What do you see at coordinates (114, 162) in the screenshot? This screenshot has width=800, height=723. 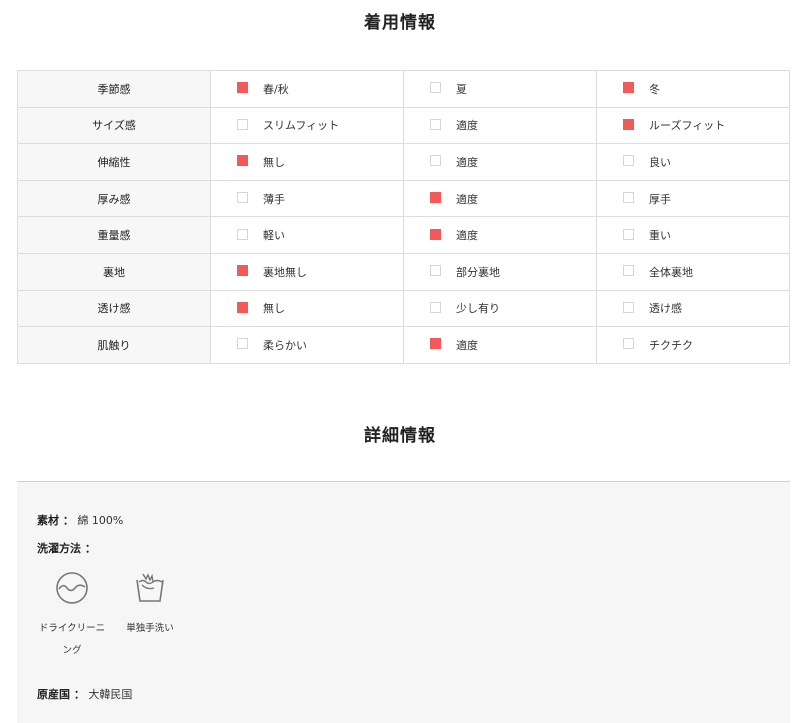 I see `fit-row-label: 伸縮性` at bounding box center [114, 162].